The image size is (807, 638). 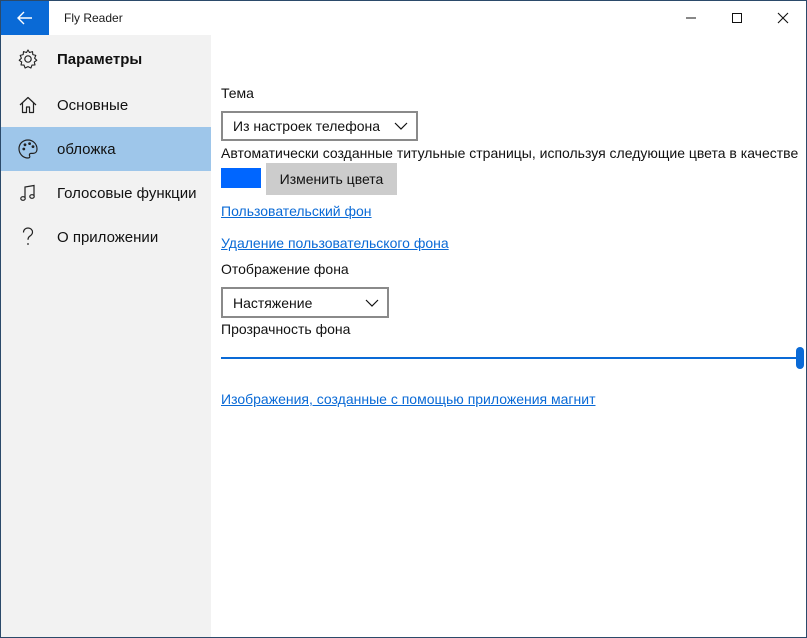 I want to click on music-note-icon, so click(x=28, y=193).